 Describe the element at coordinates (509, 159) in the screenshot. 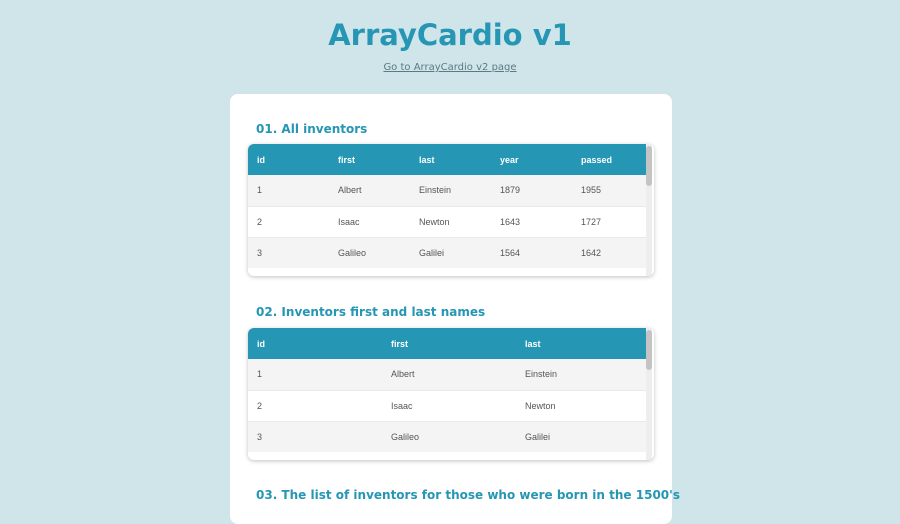

I see `column-header-year: year` at that location.